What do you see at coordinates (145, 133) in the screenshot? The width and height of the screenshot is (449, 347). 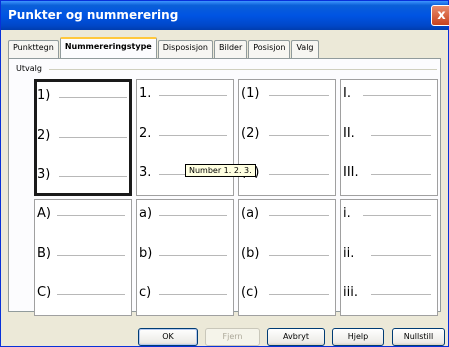 I see `numbering-label: 2.` at bounding box center [145, 133].